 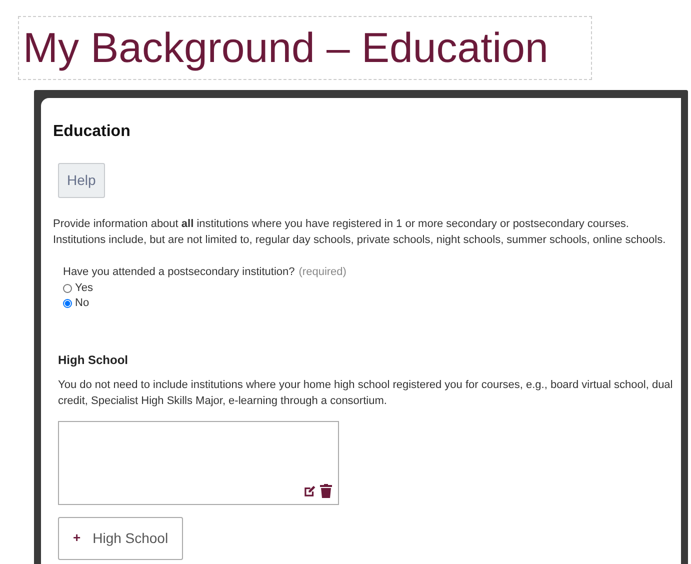 I want to click on section-note: You do not need to include institutions where your home high school registered you for courses, e.g., board virtual school, dual credit, Specialist High Skills Major, e-learning through a consortium., so click(x=366, y=393).